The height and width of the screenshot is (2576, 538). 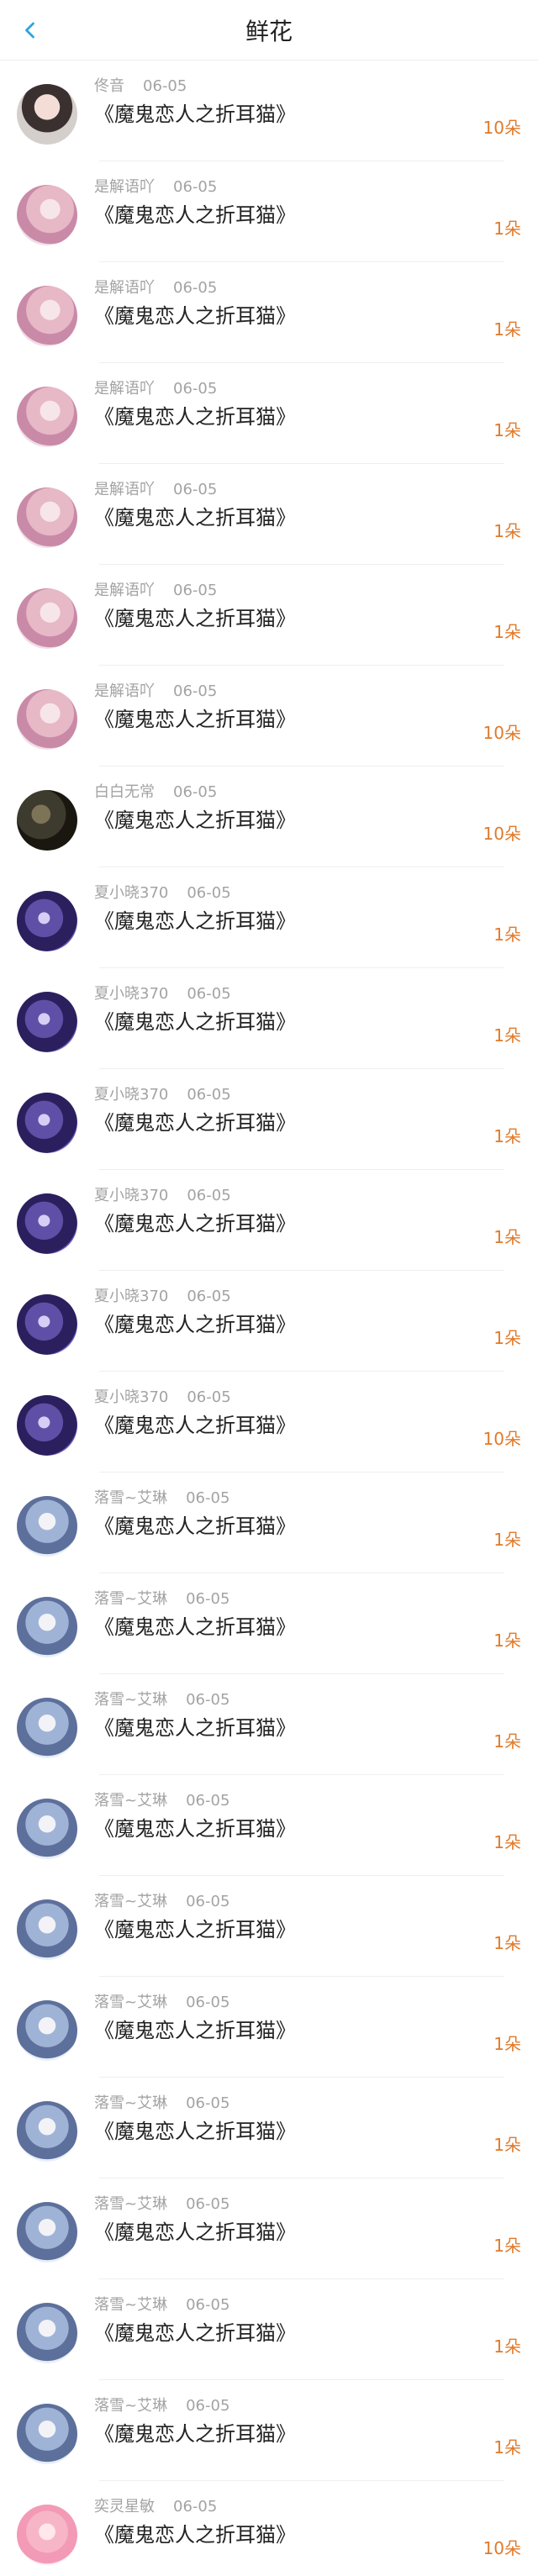 I want to click on list-item: 奕灵星敏 06-05 《魔鬼恋人之折耳猫》 10朵, so click(x=269, y=2528).